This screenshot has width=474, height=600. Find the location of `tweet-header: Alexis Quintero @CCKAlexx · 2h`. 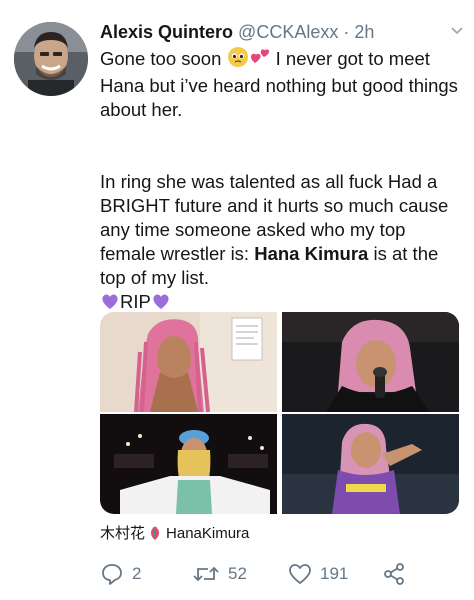

tweet-header: Alexis Quintero @CCKAlexx · 2h is located at coordinates (237, 32).